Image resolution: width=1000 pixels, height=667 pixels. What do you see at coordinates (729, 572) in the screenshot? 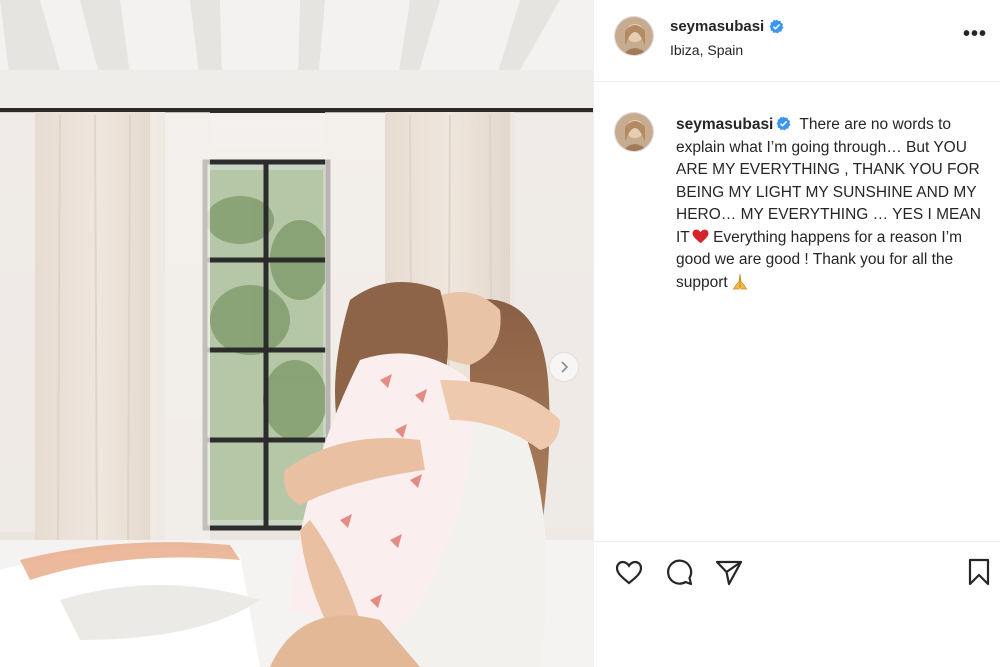
I see `paper-plane-icon` at bounding box center [729, 572].